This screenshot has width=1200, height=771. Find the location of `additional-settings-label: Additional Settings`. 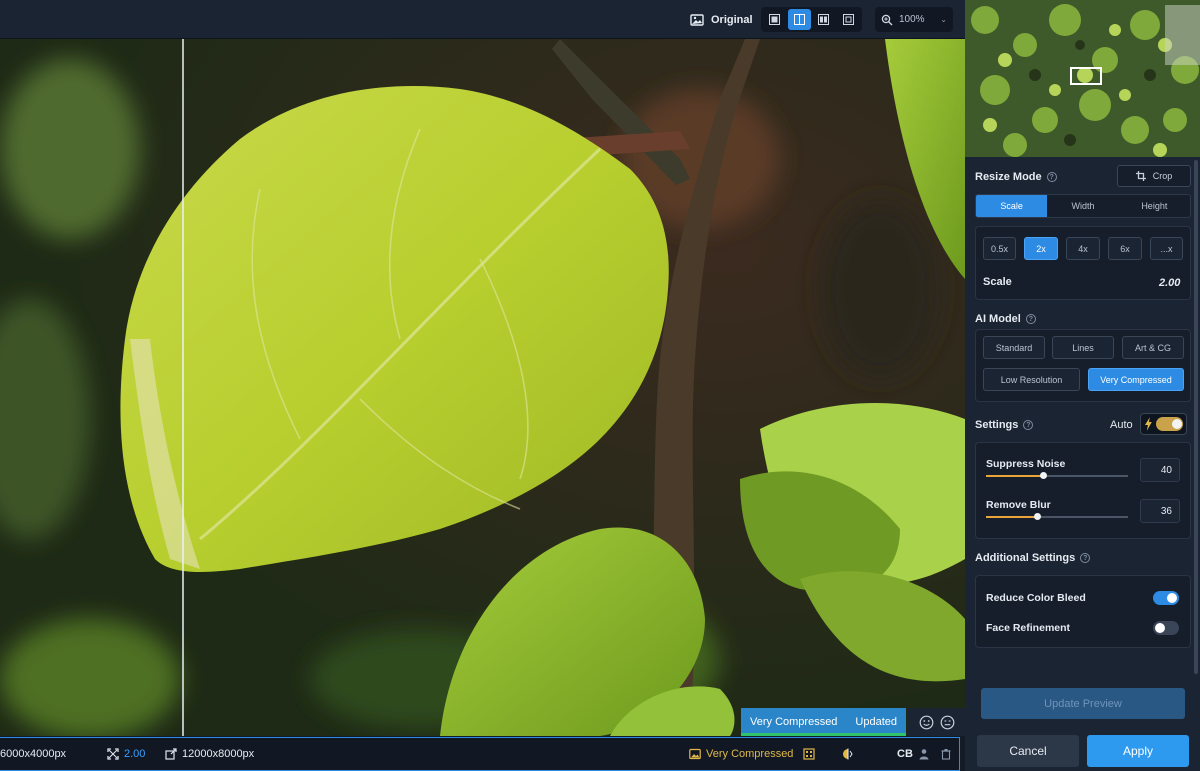

additional-settings-label: Additional Settings is located at coordinates (1025, 558).